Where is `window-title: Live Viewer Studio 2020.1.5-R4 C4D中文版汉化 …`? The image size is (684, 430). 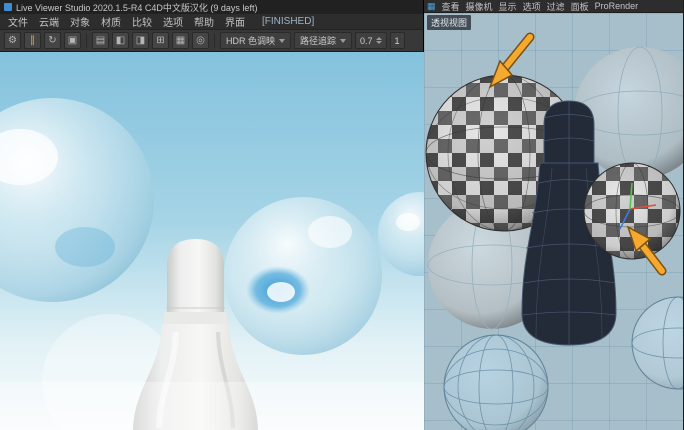 window-title: Live Viewer Studio 2020.1.5-R4 C4D中文版汉化 … is located at coordinates (137, 7).